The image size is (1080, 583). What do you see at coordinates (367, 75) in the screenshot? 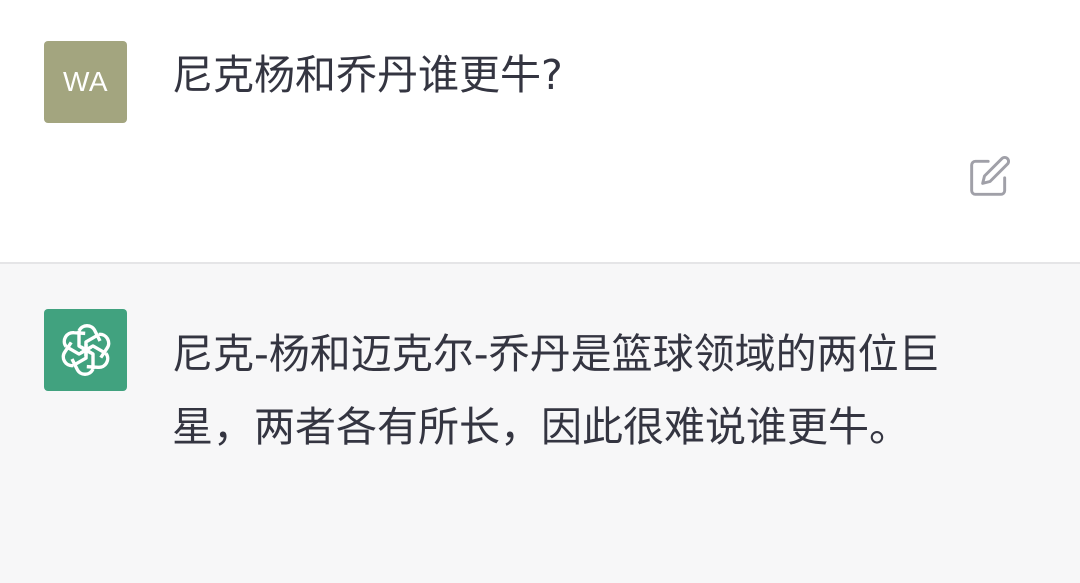
I see `user-message-text: 尼克杨和乔丹谁更牛?` at bounding box center [367, 75].